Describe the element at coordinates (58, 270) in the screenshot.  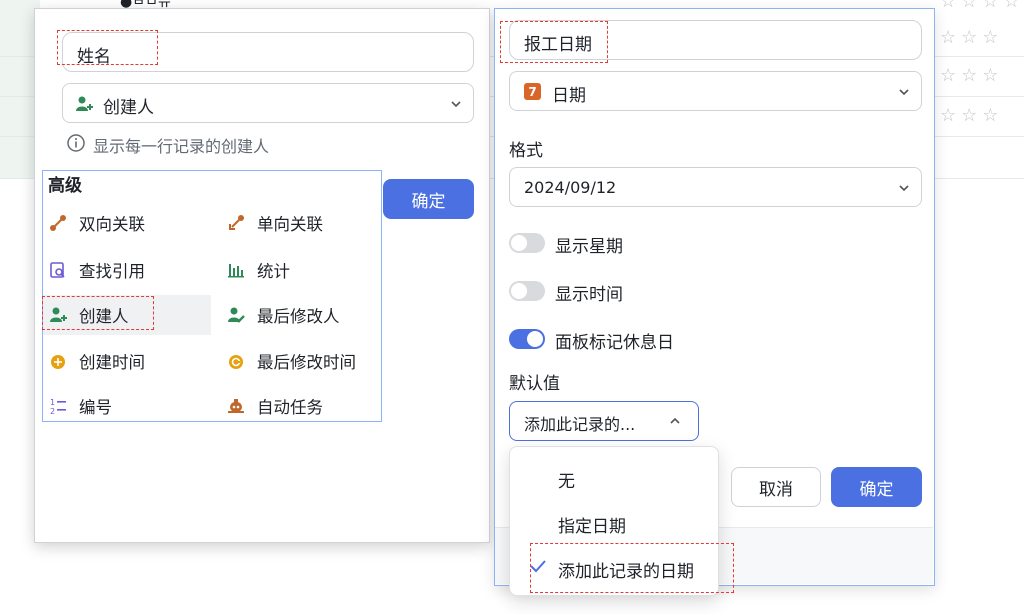
I see `lookup-icon` at that location.